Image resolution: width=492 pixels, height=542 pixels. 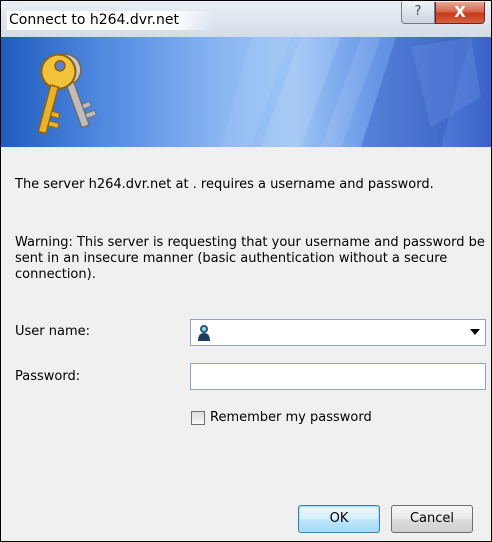 What do you see at coordinates (67, 93) in the screenshot?
I see `keys-icon` at bounding box center [67, 93].